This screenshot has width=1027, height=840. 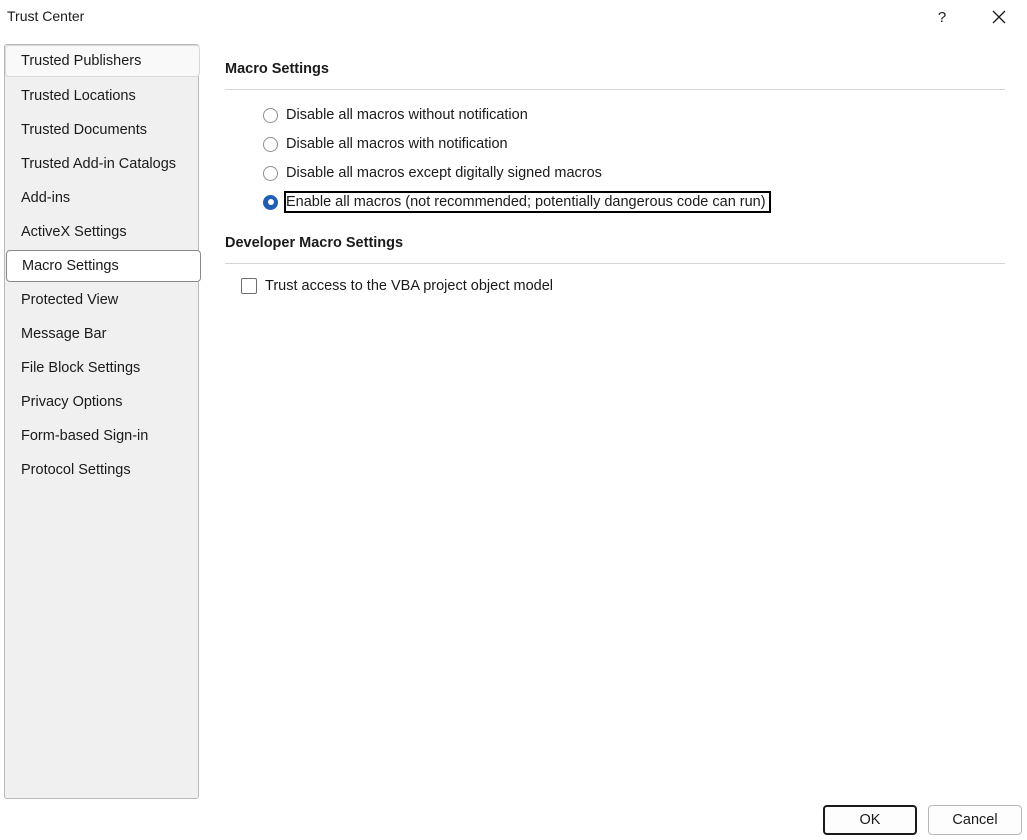 I want to click on sidebar-item-trusted-publishers: Trusted Publishers, so click(x=102, y=61).